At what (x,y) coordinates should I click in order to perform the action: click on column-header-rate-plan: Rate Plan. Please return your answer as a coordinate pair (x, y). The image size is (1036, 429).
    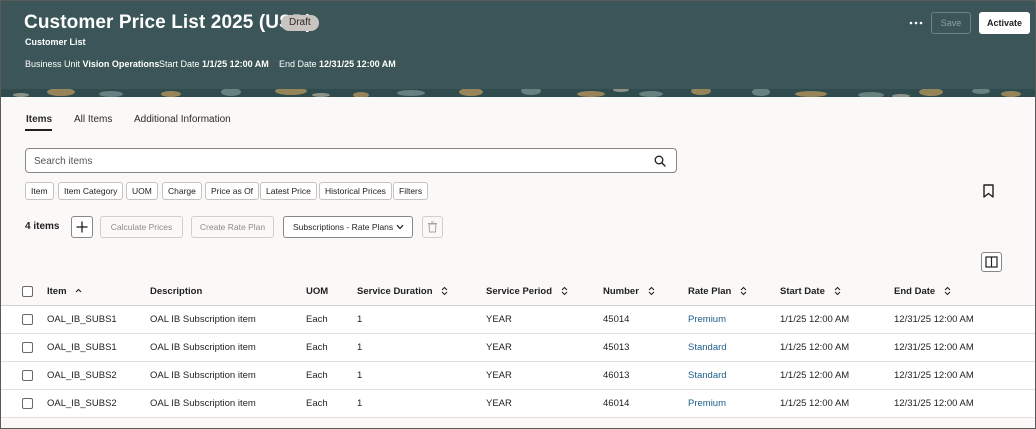
    Looking at the image, I should click on (717, 292).